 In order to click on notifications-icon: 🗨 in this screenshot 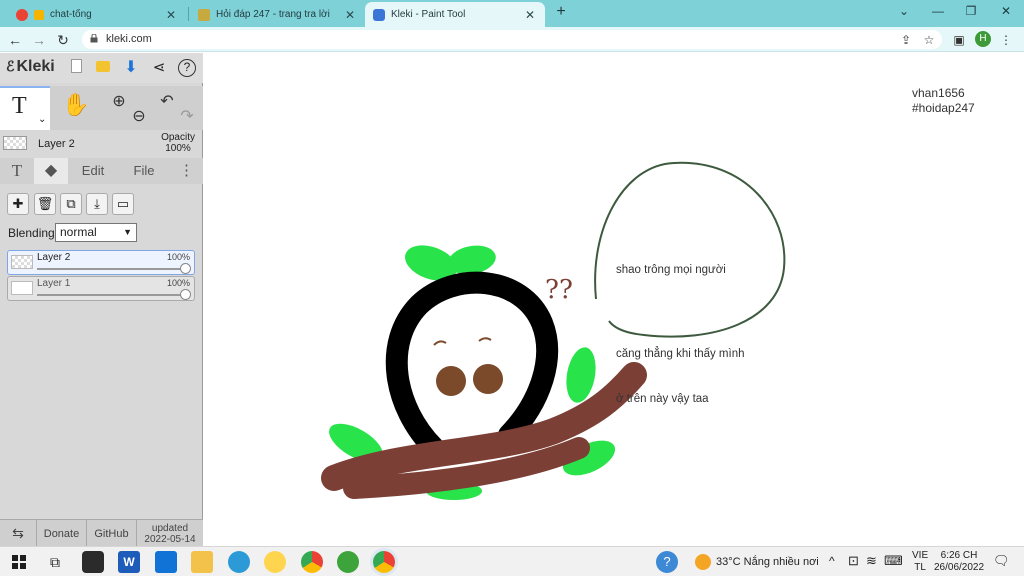, I will do `click(1001, 561)`.